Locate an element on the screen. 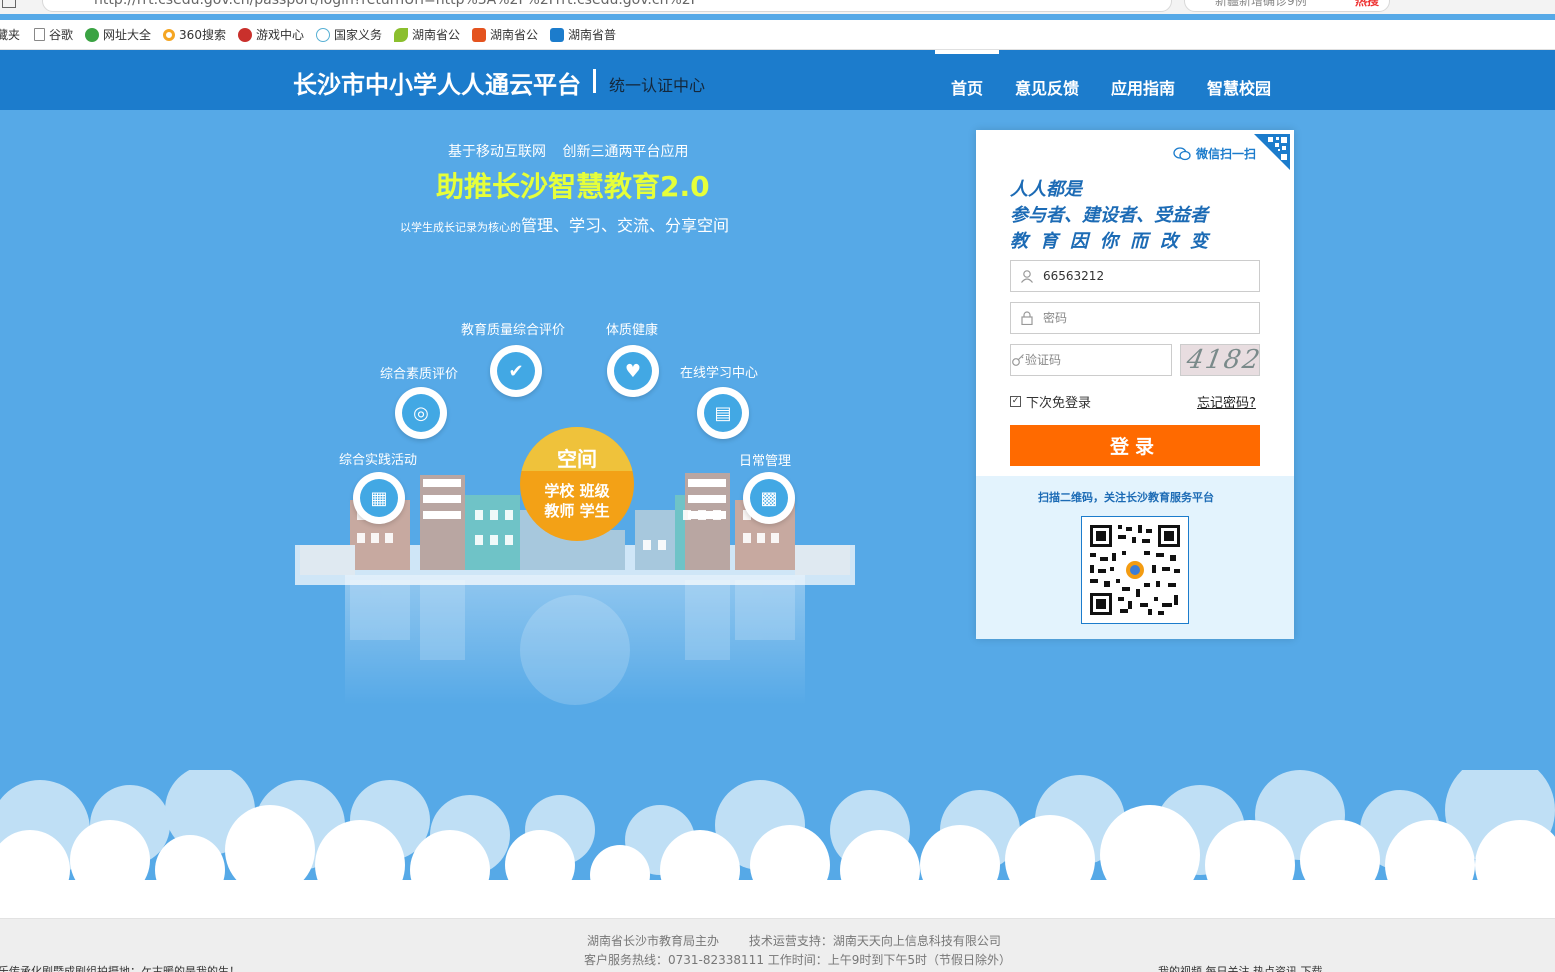 Image resolution: width=1555 pixels, height=972 pixels. qr-caption: 扫描二维码，关注长沙教育服务平台 is located at coordinates (1126, 497).